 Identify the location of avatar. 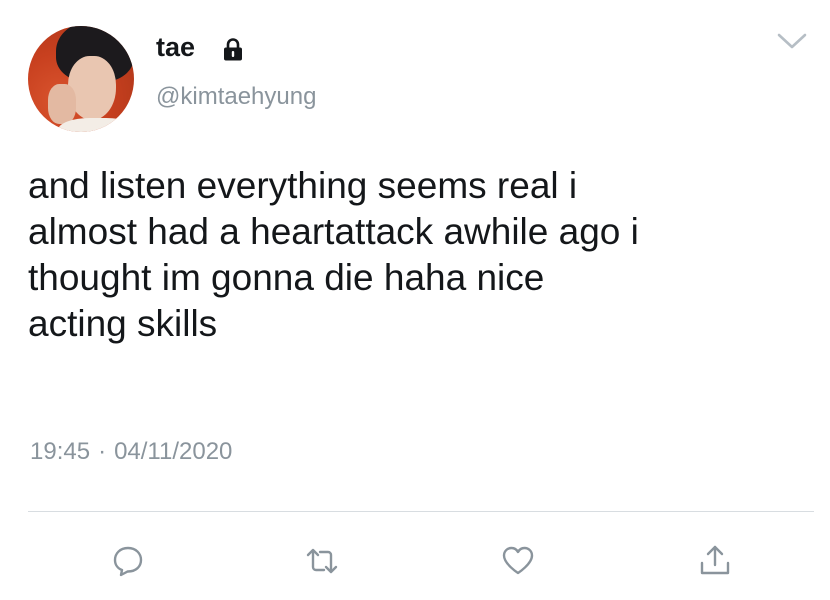
(81, 79).